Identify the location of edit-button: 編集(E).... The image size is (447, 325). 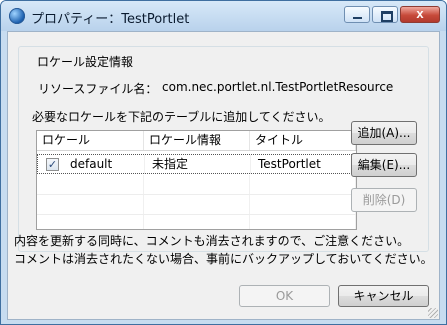
(384, 165).